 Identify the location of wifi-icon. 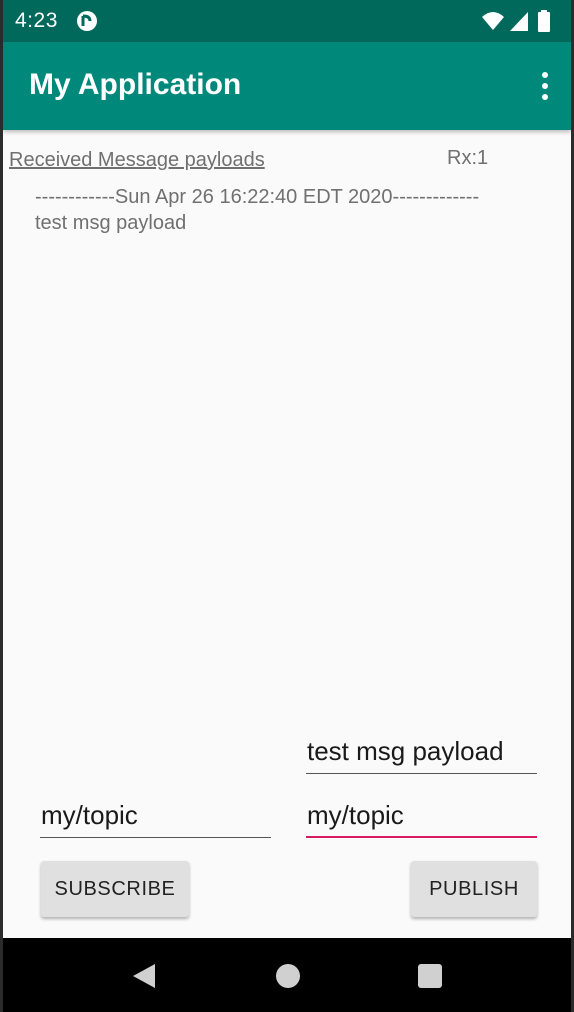
(493, 21).